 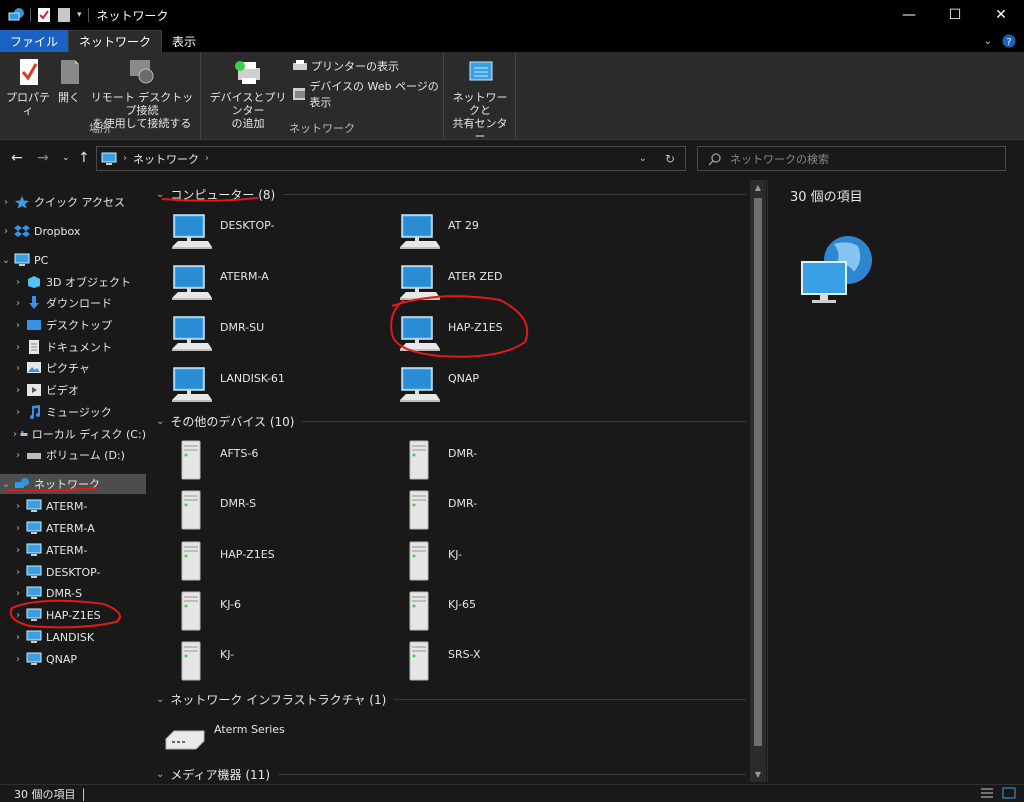 What do you see at coordinates (73, 659) in the screenshot?
I see `nav-network-item: › QNAP` at bounding box center [73, 659].